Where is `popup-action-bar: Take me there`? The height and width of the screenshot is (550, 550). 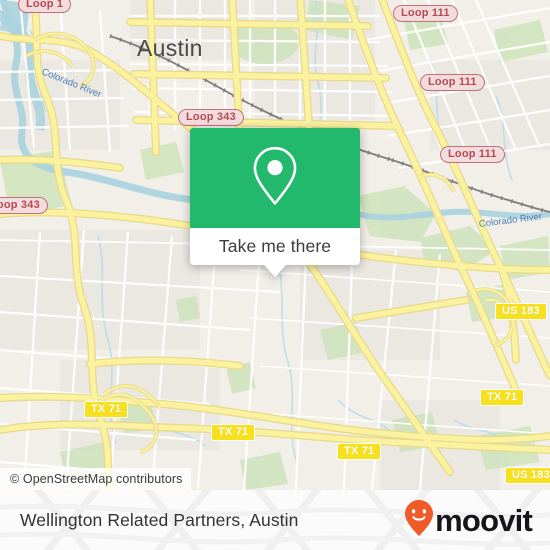 popup-action-bar: Take me there is located at coordinates (275, 252).